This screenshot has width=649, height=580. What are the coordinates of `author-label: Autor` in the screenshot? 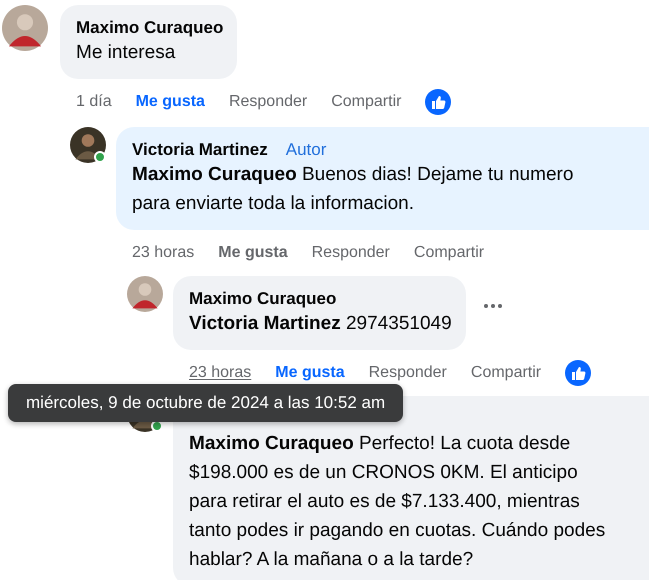 It's located at (306, 149).